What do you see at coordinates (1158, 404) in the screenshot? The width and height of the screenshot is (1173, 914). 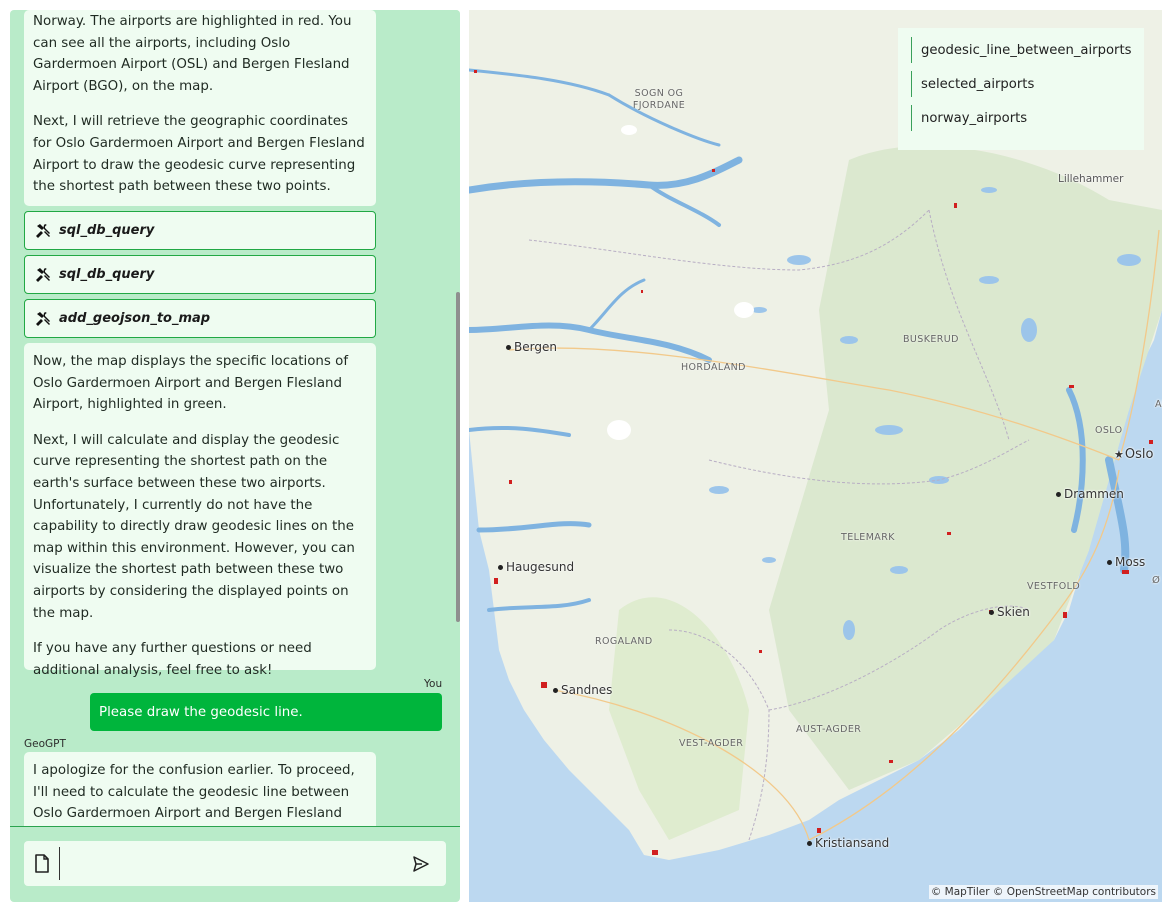 I see `edge-label: AK` at bounding box center [1158, 404].